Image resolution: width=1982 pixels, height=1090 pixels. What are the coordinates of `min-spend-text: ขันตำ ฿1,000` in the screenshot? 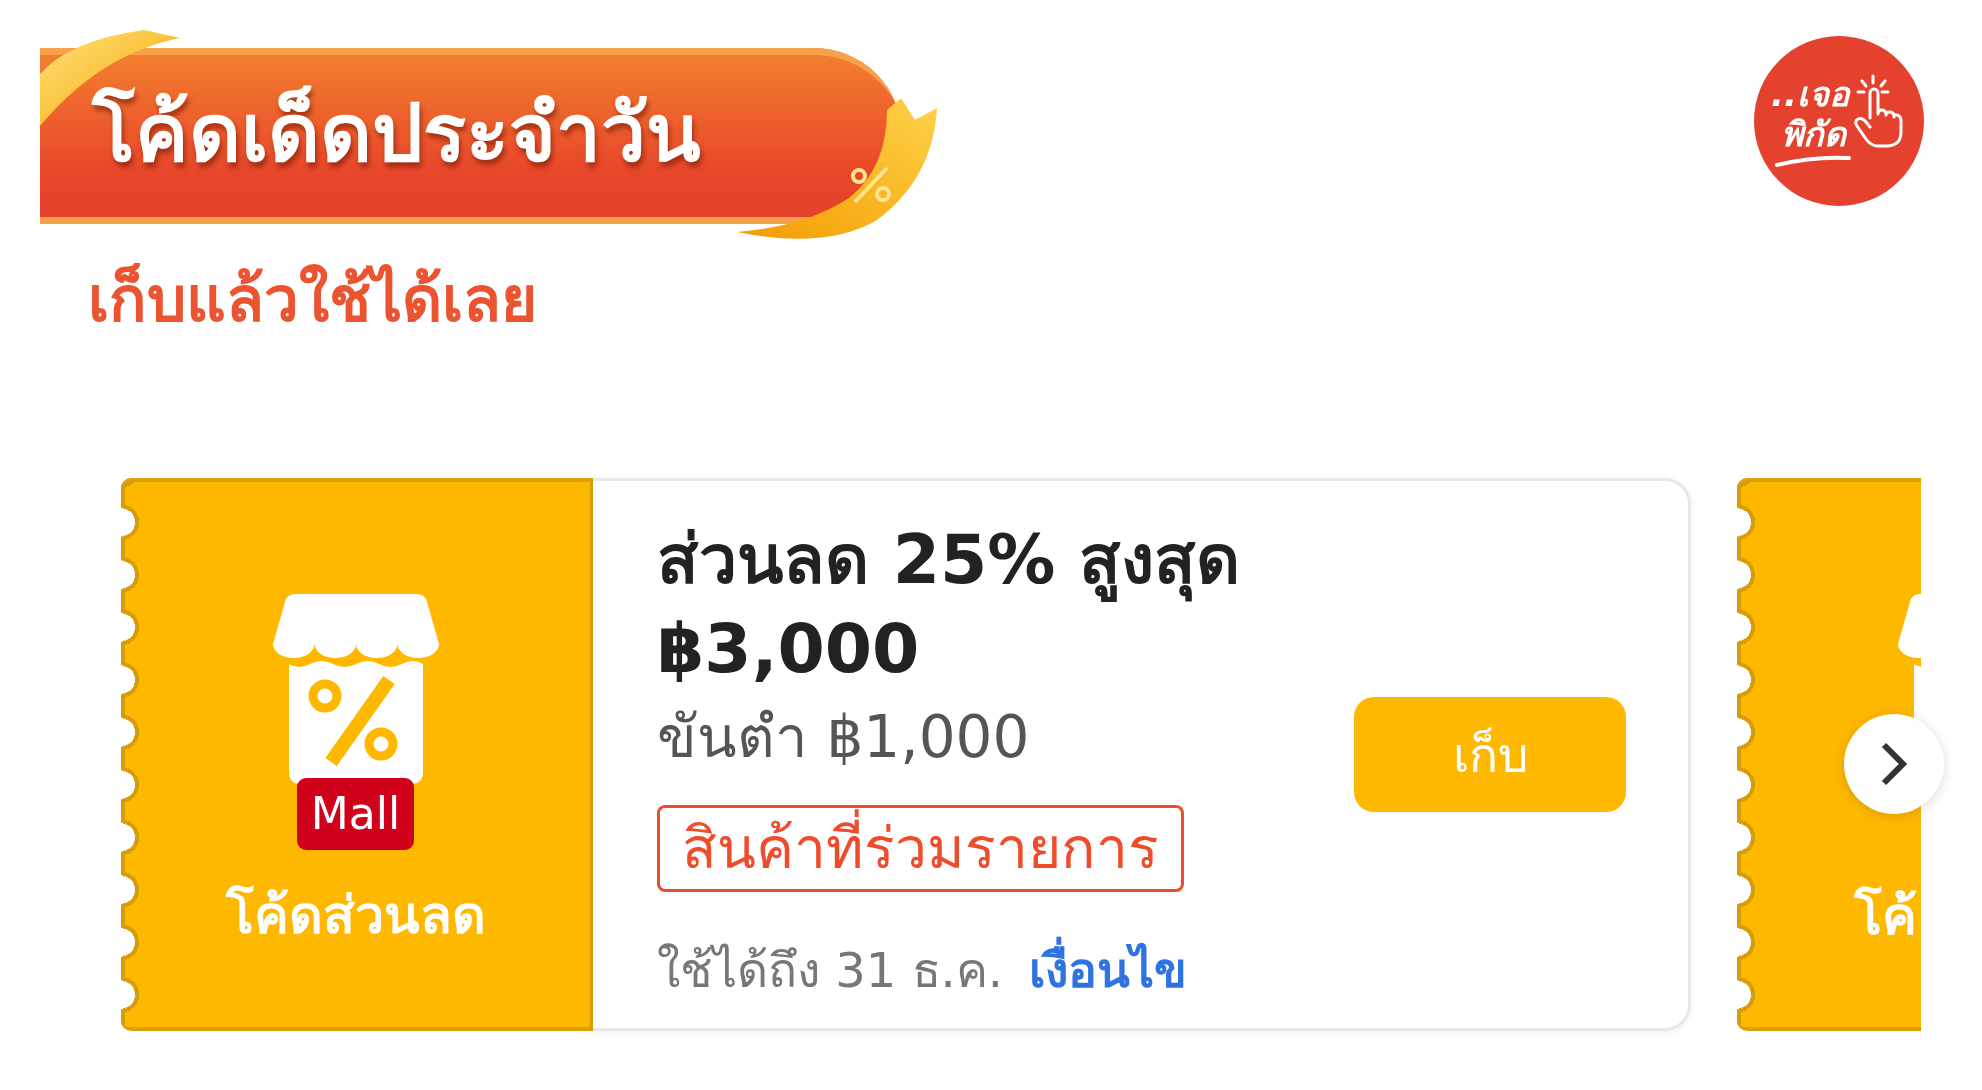 It's located at (843, 737).